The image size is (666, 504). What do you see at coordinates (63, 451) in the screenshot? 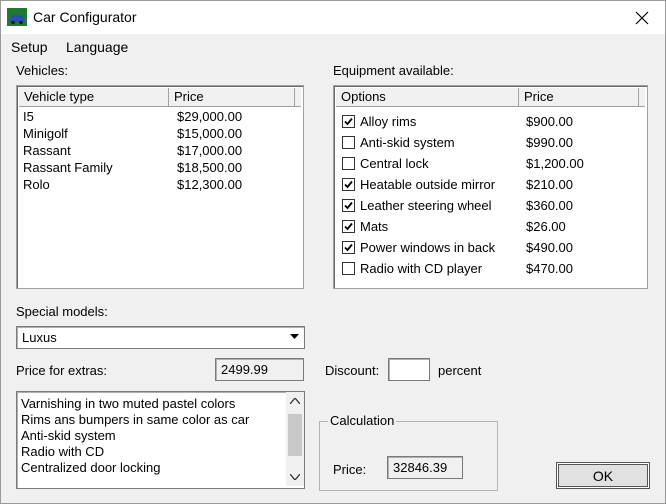
I see `description-line: Radio with CD` at bounding box center [63, 451].